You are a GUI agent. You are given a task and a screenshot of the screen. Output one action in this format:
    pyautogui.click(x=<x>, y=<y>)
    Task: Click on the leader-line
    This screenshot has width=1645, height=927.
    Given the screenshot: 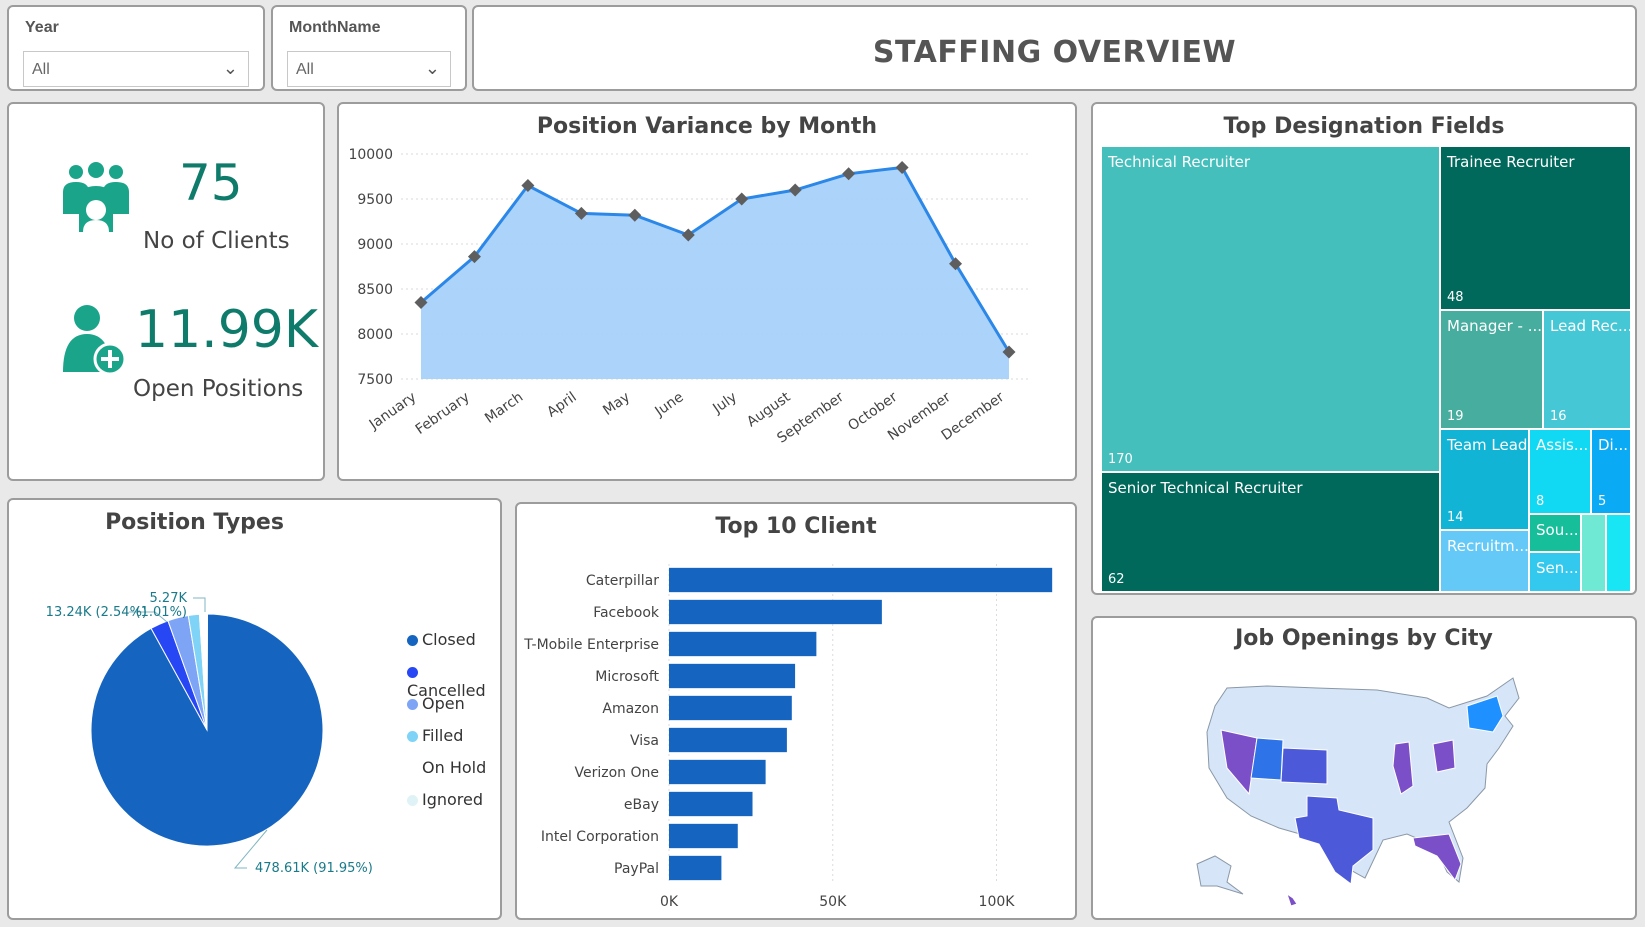 What is the action you would take?
    pyautogui.click(x=199, y=604)
    